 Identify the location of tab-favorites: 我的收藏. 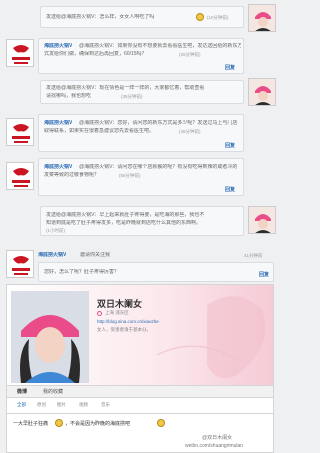
(53, 391).